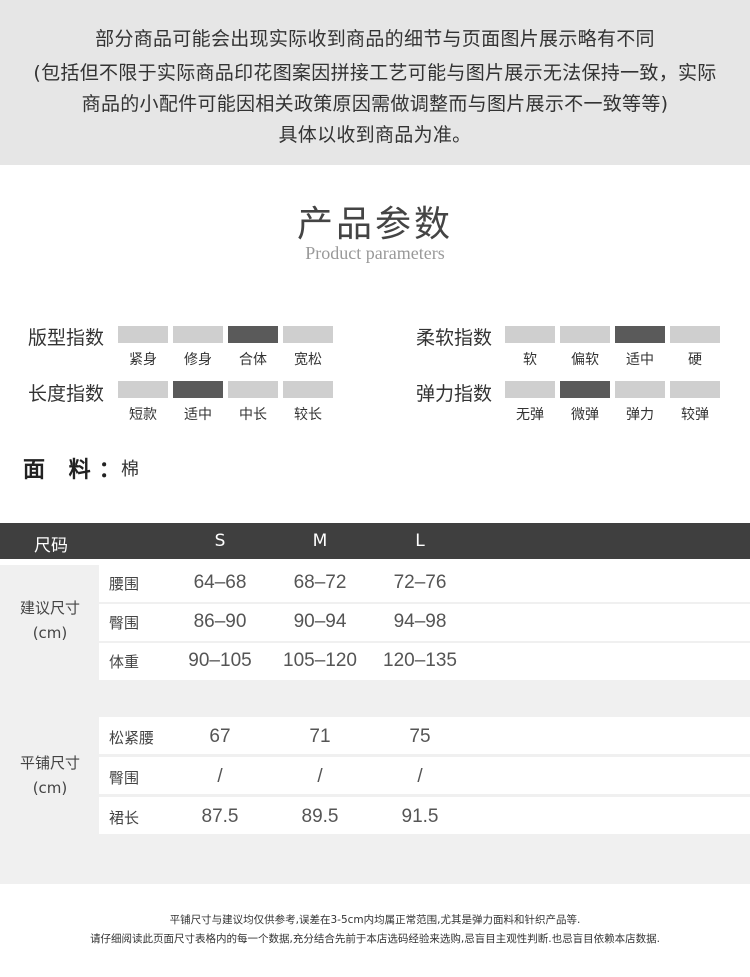 Image resolution: width=750 pixels, height=977 pixels. I want to click on row-label-flat-hip: 臀围, so click(124, 778).